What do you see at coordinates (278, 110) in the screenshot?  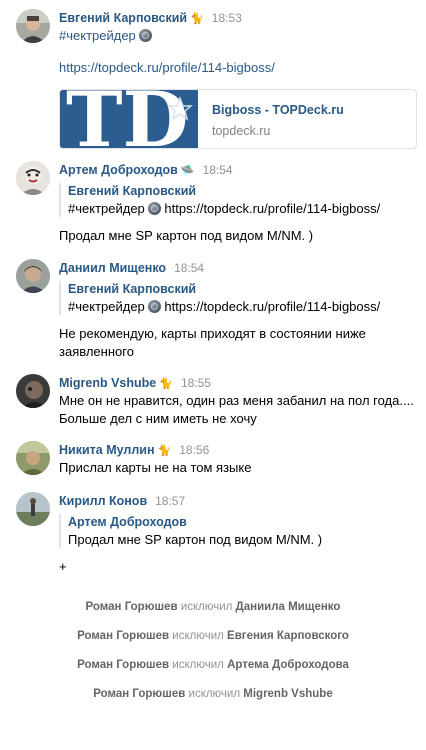 I see `link-preview-title: Bigboss - TOPDeck.ru` at bounding box center [278, 110].